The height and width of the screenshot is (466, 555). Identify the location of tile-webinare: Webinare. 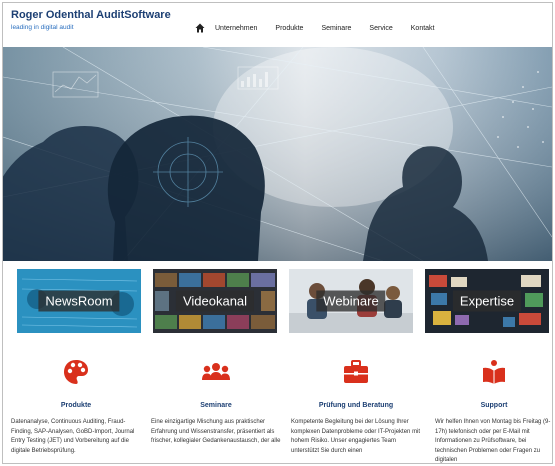
(351, 301).